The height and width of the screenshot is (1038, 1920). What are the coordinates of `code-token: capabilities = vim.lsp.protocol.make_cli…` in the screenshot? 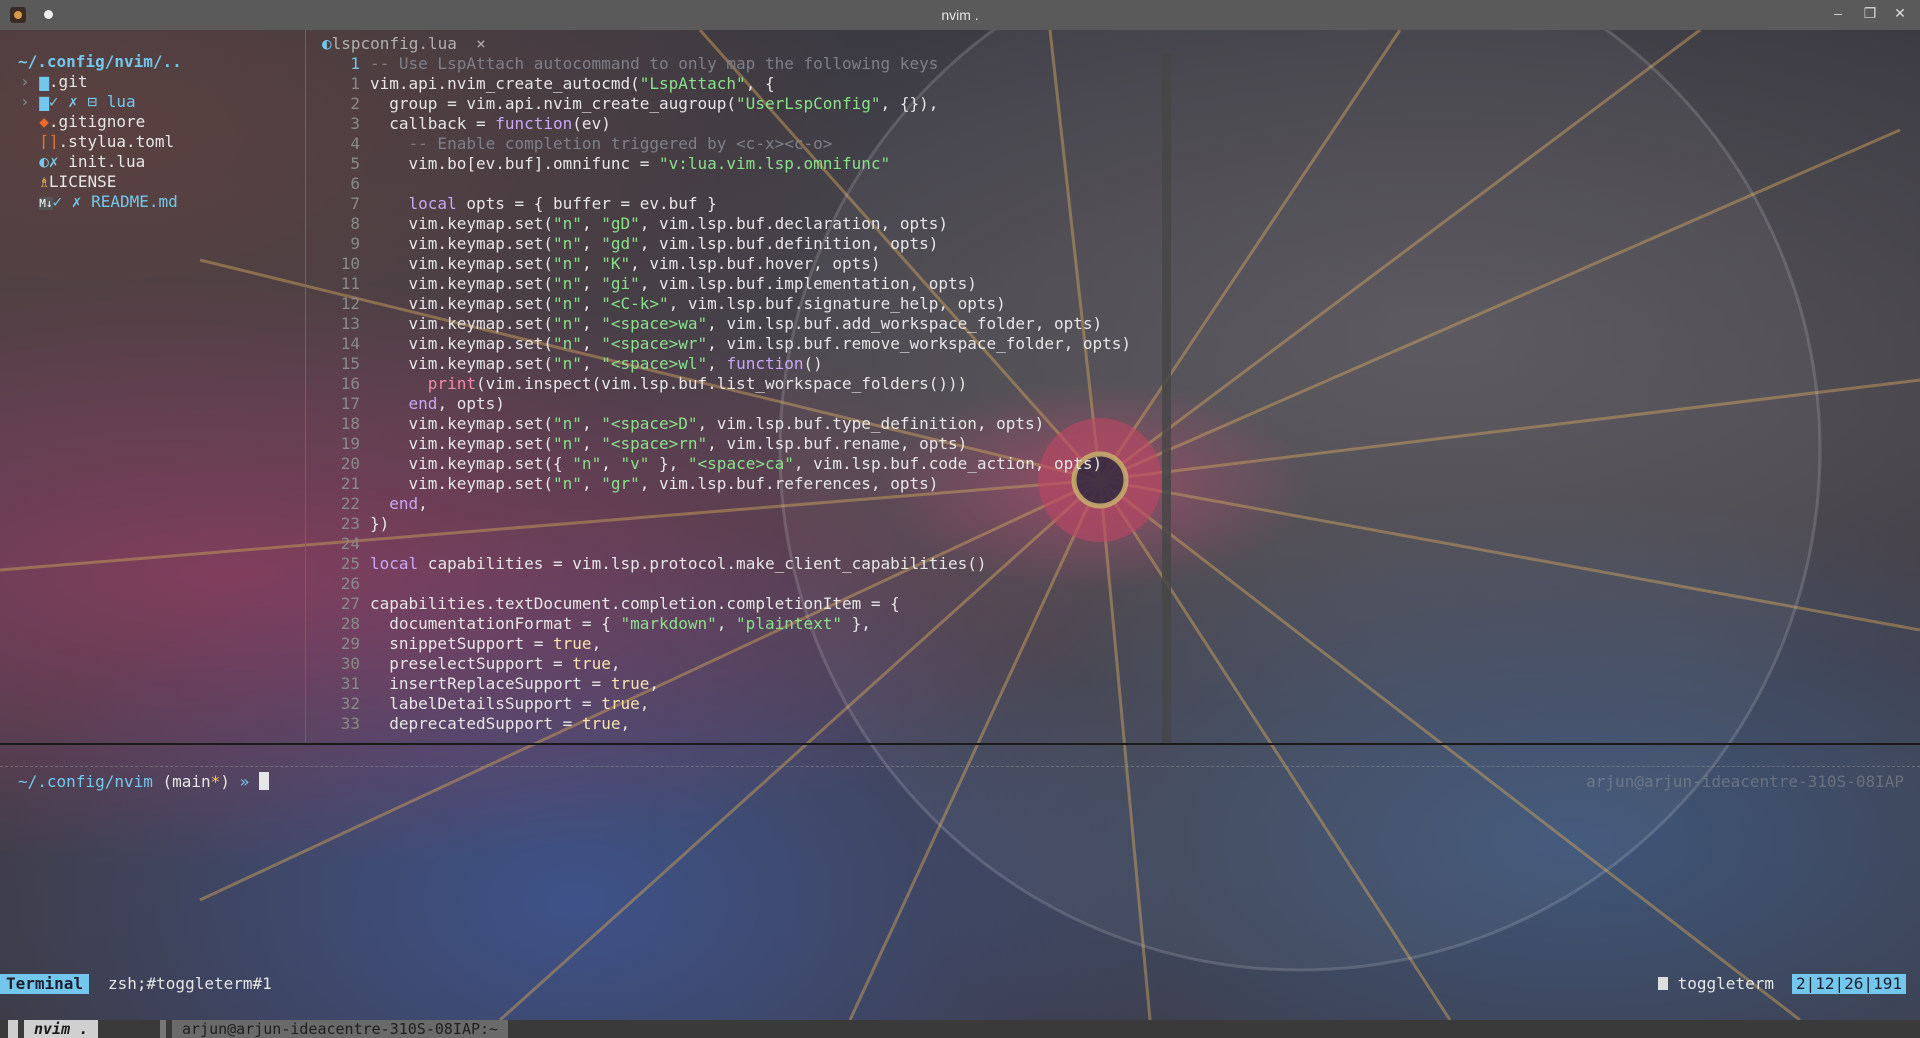 It's located at (702, 563).